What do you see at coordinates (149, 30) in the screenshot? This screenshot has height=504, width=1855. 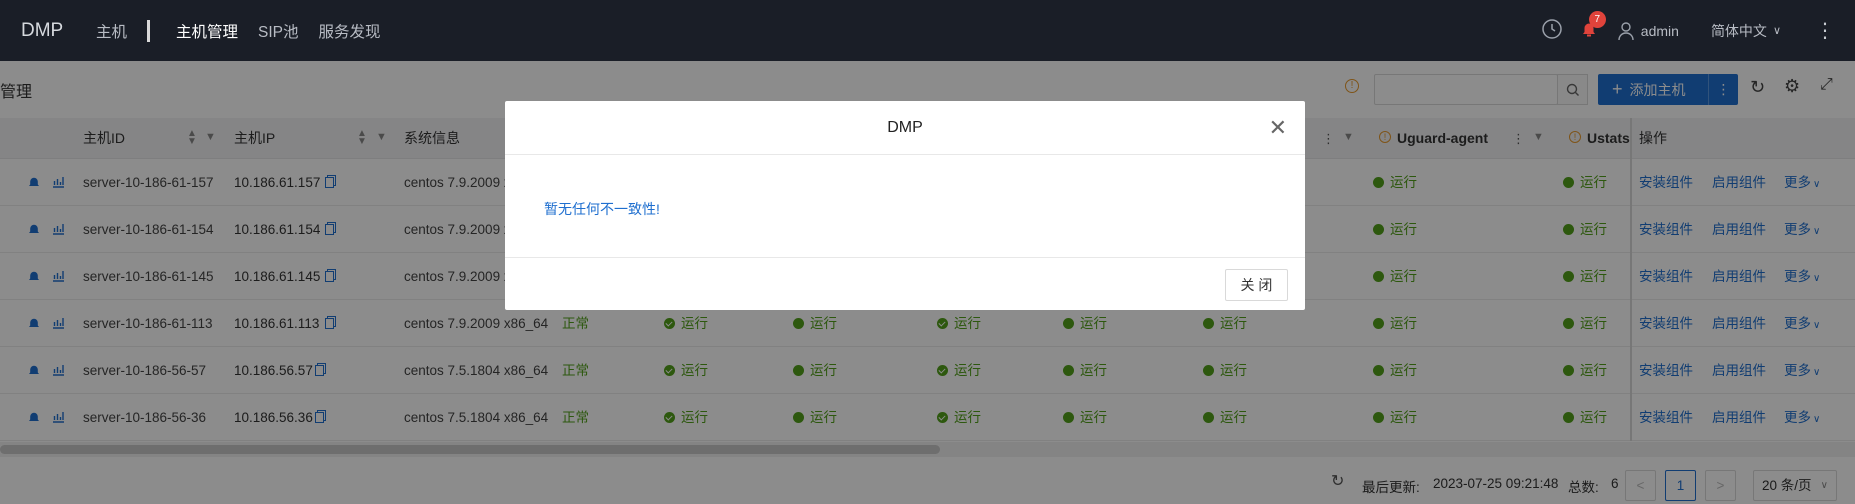 I see `nav-separator` at bounding box center [149, 30].